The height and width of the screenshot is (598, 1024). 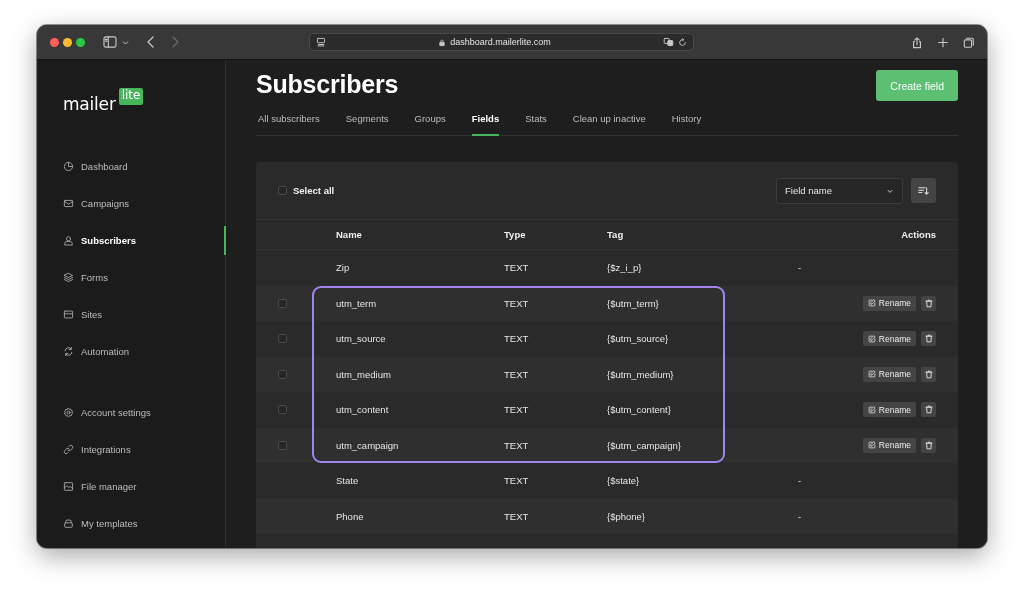 What do you see at coordinates (144, 351) in the screenshot?
I see `sidebar-item: Automation` at bounding box center [144, 351].